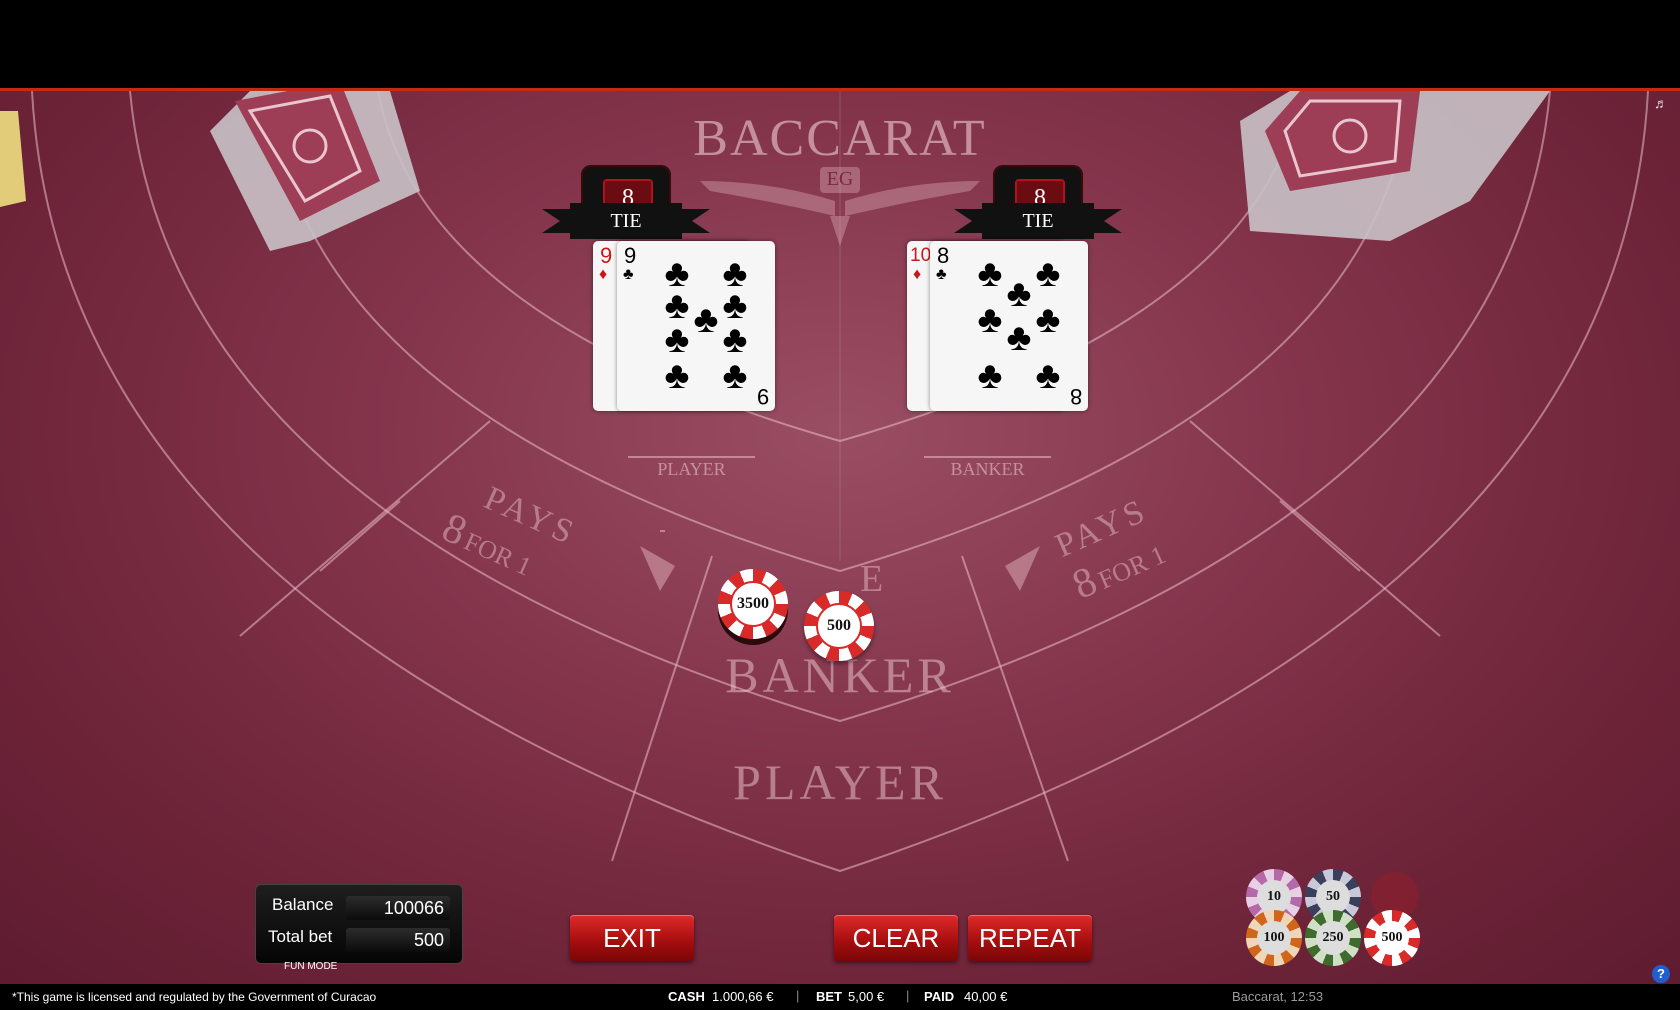  What do you see at coordinates (1019, 325) in the screenshot?
I see `card-pips: ♣ ♣ ♣ ♣ ♣ ♣ ♣ ♣` at bounding box center [1019, 325].